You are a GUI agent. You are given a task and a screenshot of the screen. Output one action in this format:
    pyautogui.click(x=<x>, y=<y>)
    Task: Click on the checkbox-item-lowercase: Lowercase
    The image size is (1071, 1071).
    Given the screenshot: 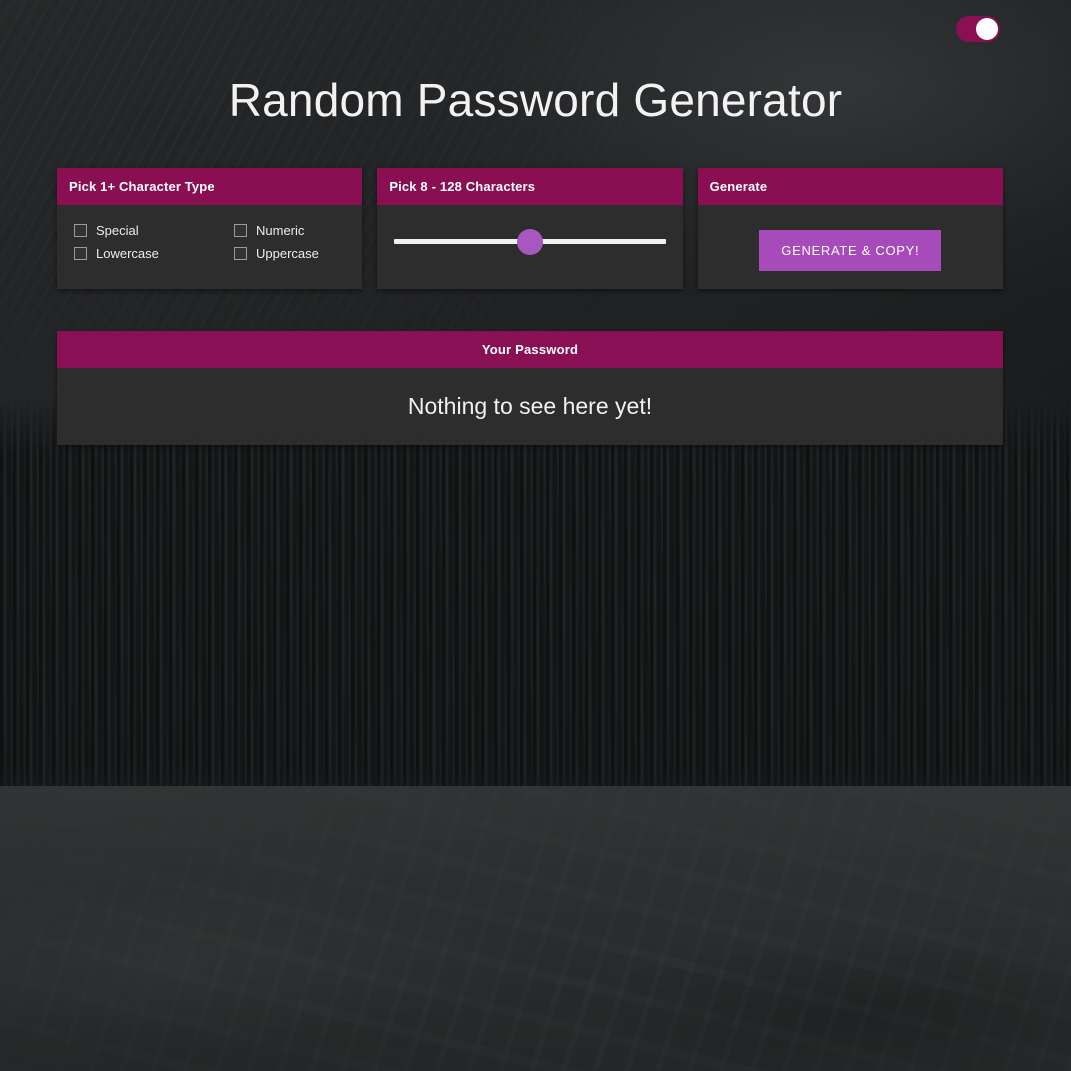 What is the action you would take?
    pyautogui.click(x=154, y=253)
    